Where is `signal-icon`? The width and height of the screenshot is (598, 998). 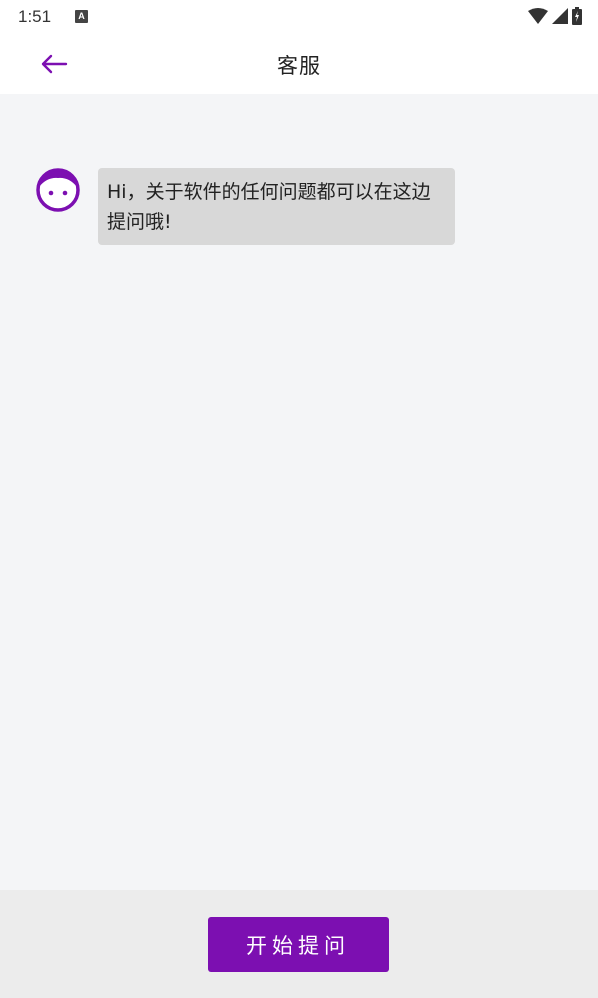 signal-icon is located at coordinates (560, 16).